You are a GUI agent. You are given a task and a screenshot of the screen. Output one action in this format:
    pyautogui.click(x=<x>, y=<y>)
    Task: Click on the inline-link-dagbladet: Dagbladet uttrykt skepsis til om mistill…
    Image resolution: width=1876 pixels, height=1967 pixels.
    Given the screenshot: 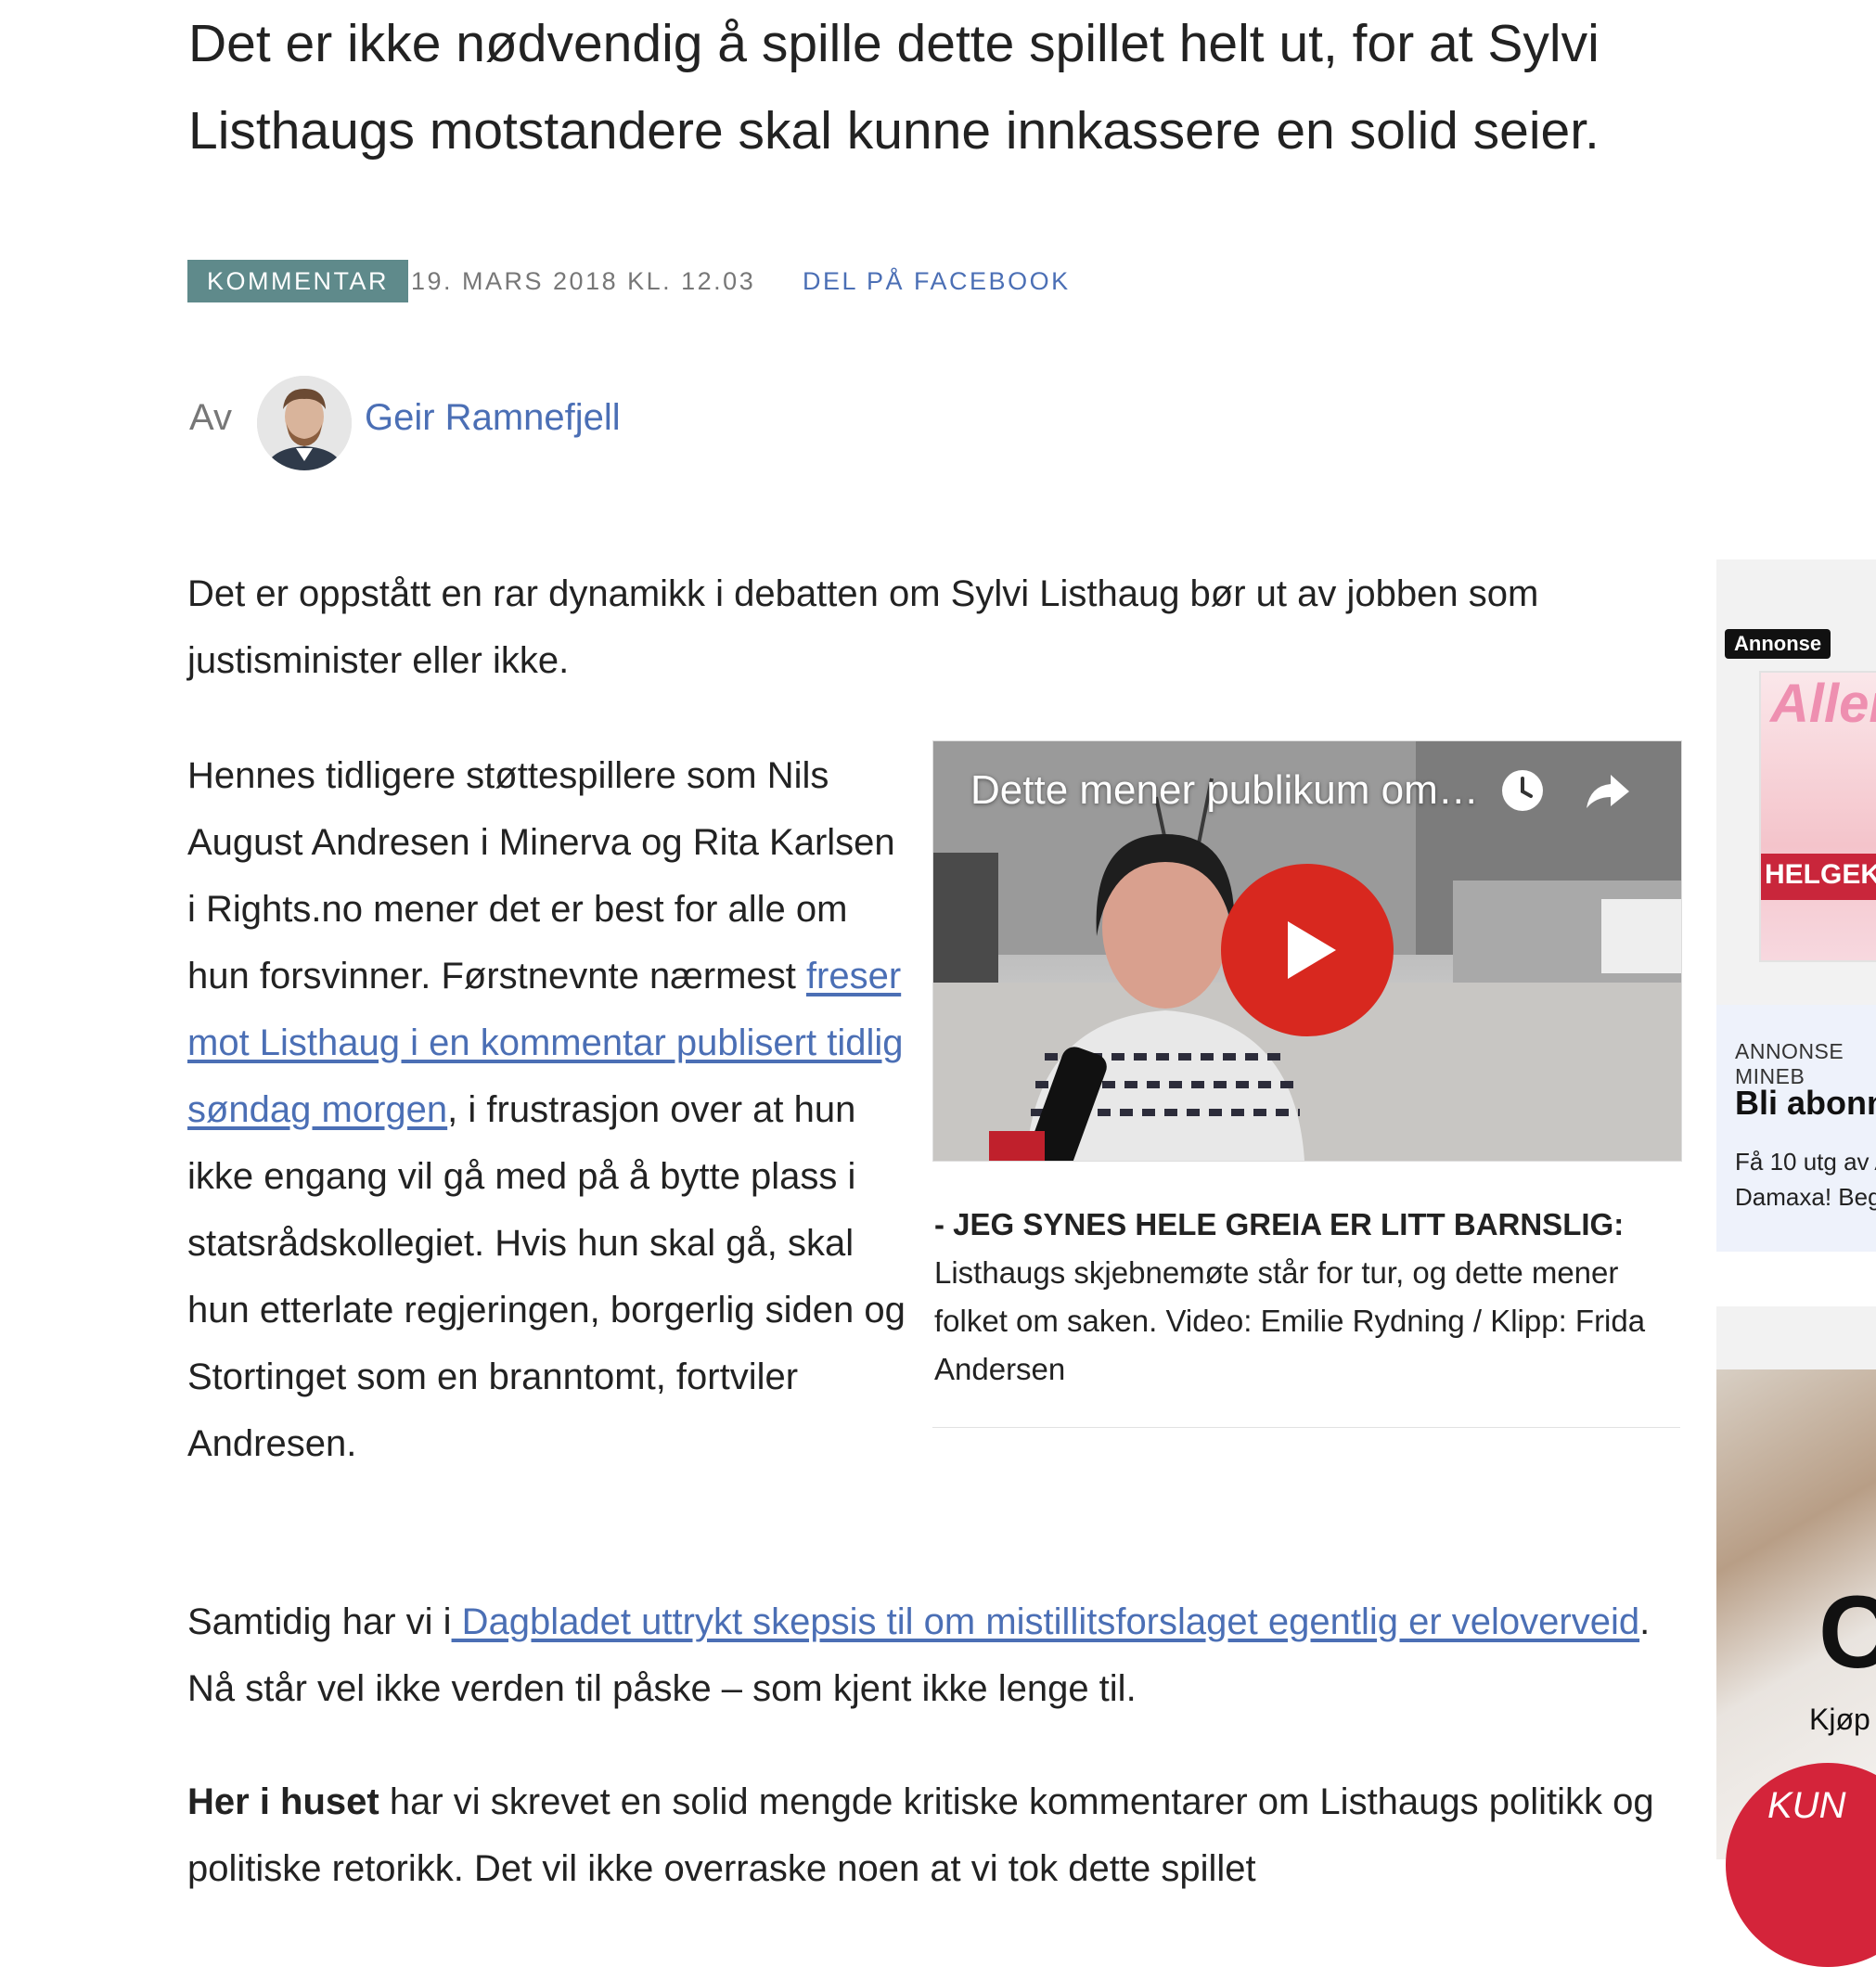 What is the action you would take?
    pyautogui.click(x=1045, y=1621)
    